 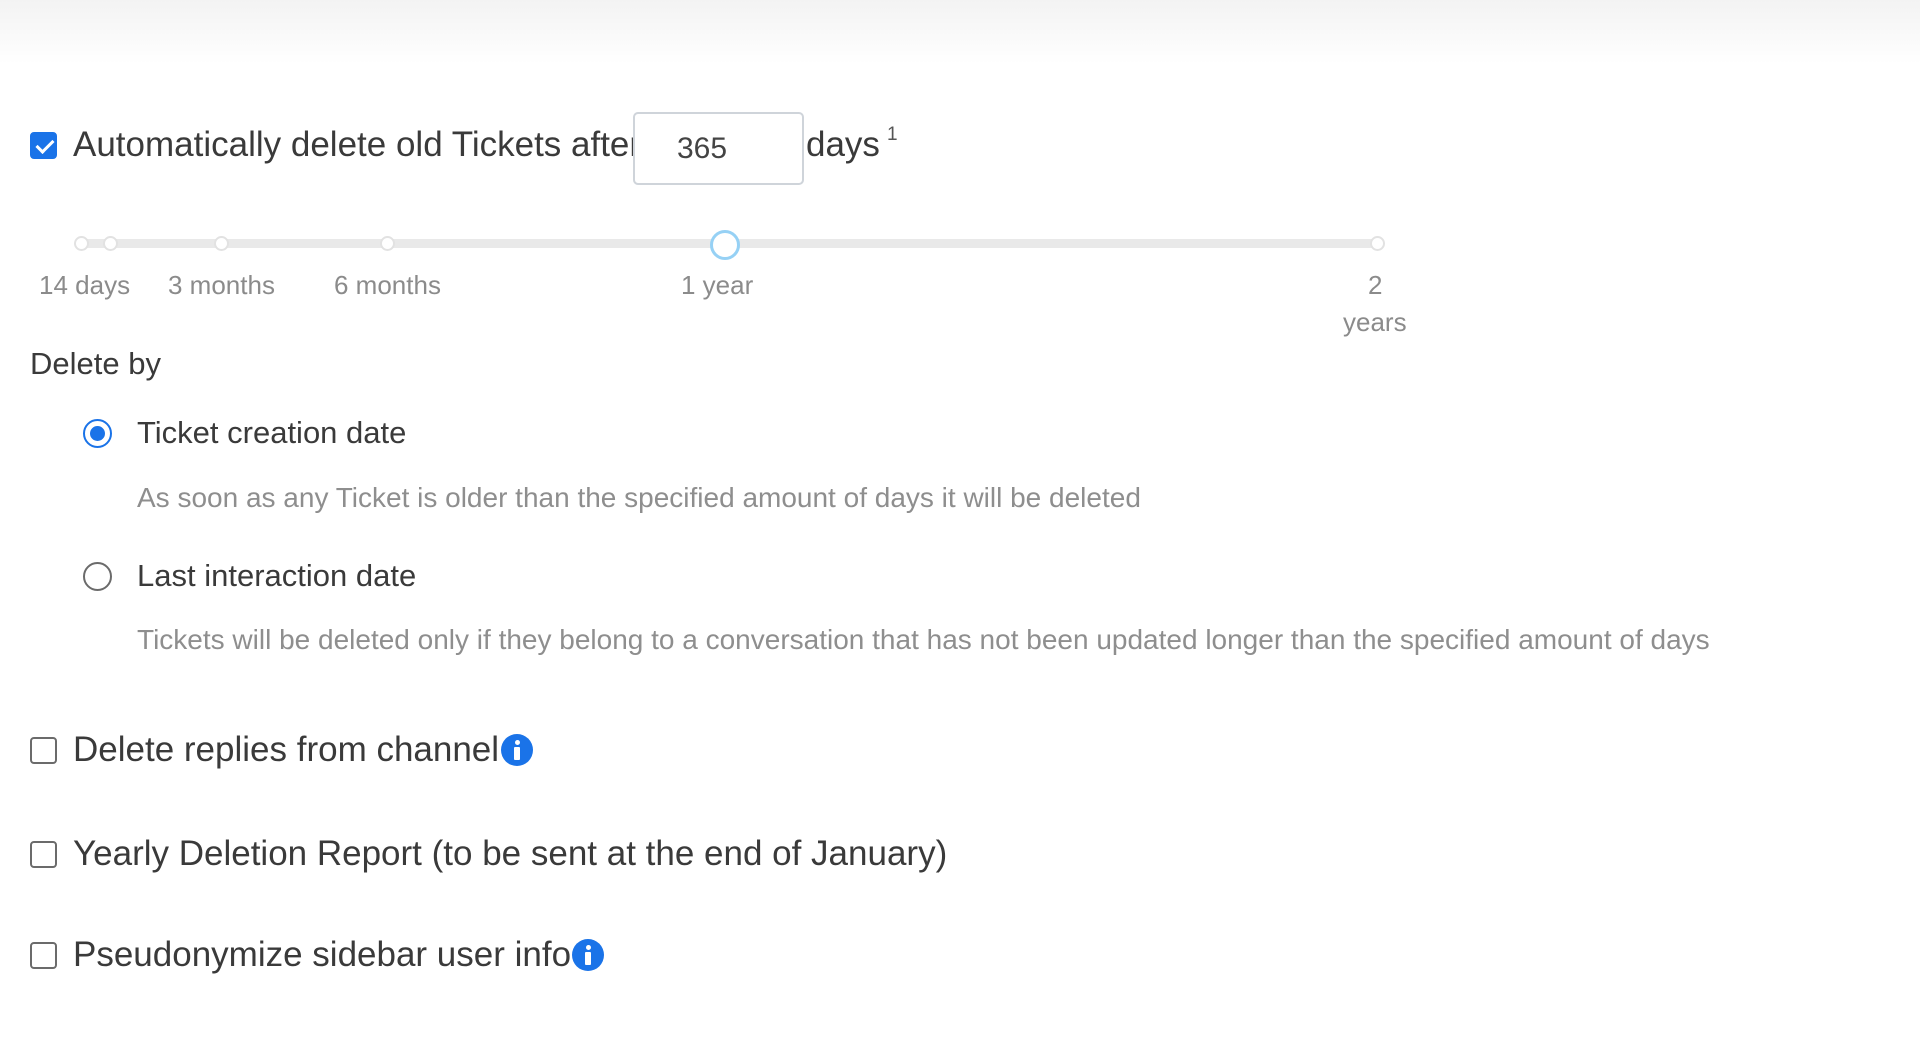 What do you see at coordinates (43, 955) in the screenshot?
I see `pseudonymize-checkbox` at bounding box center [43, 955].